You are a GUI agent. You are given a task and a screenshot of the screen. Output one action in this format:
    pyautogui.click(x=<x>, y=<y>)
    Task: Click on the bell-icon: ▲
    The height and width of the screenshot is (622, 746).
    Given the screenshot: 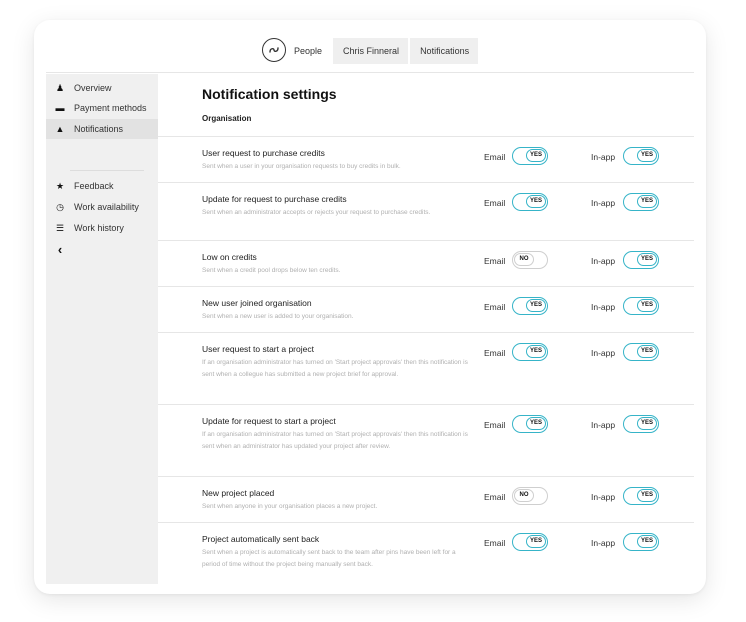 What is the action you would take?
    pyautogui.click(x=60, y=129)
    